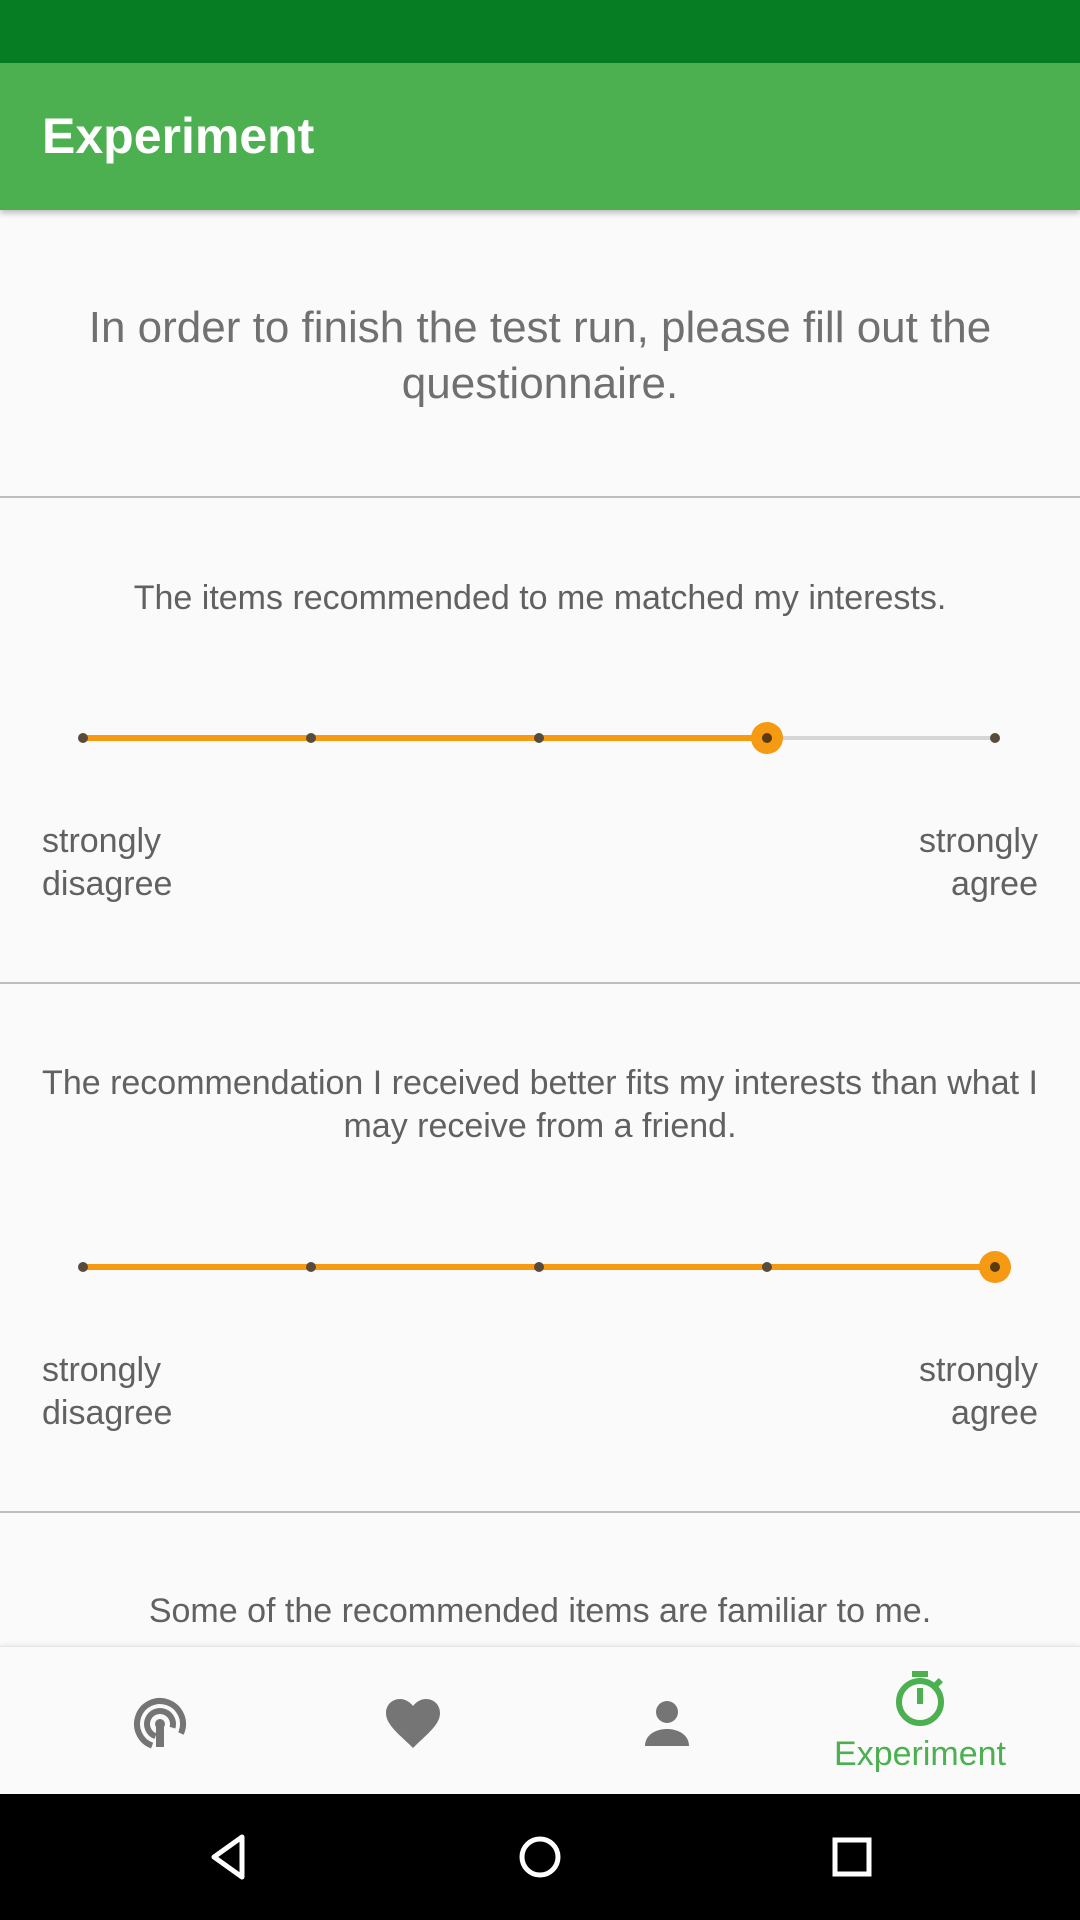 This screenshot has height=1920, width=1080. I want to click on recommendations-signal-icon, so click(160, 1724).